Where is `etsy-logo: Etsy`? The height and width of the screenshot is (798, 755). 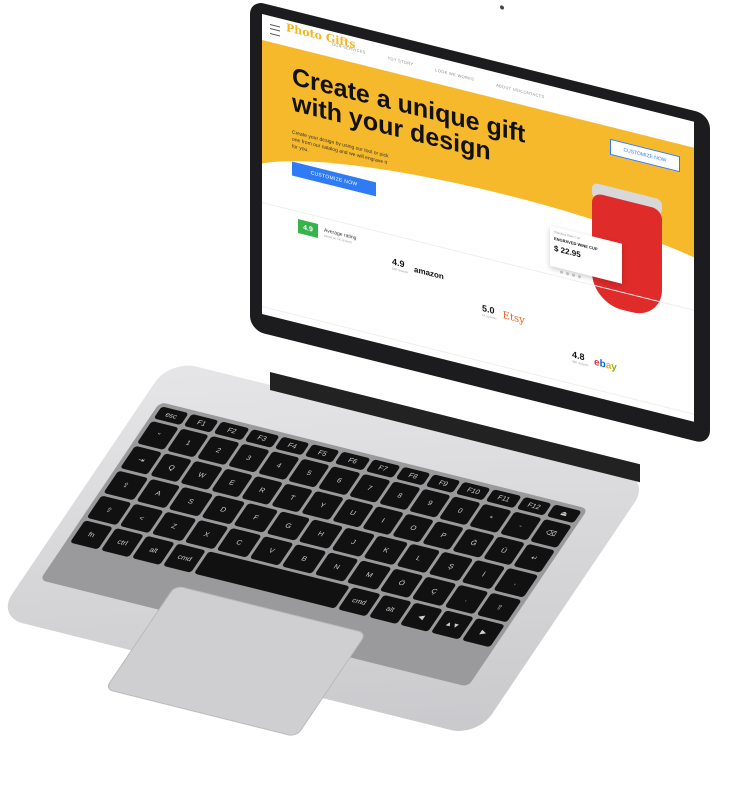
etsy-logo: Etsy is located at coordinates (514, 318).